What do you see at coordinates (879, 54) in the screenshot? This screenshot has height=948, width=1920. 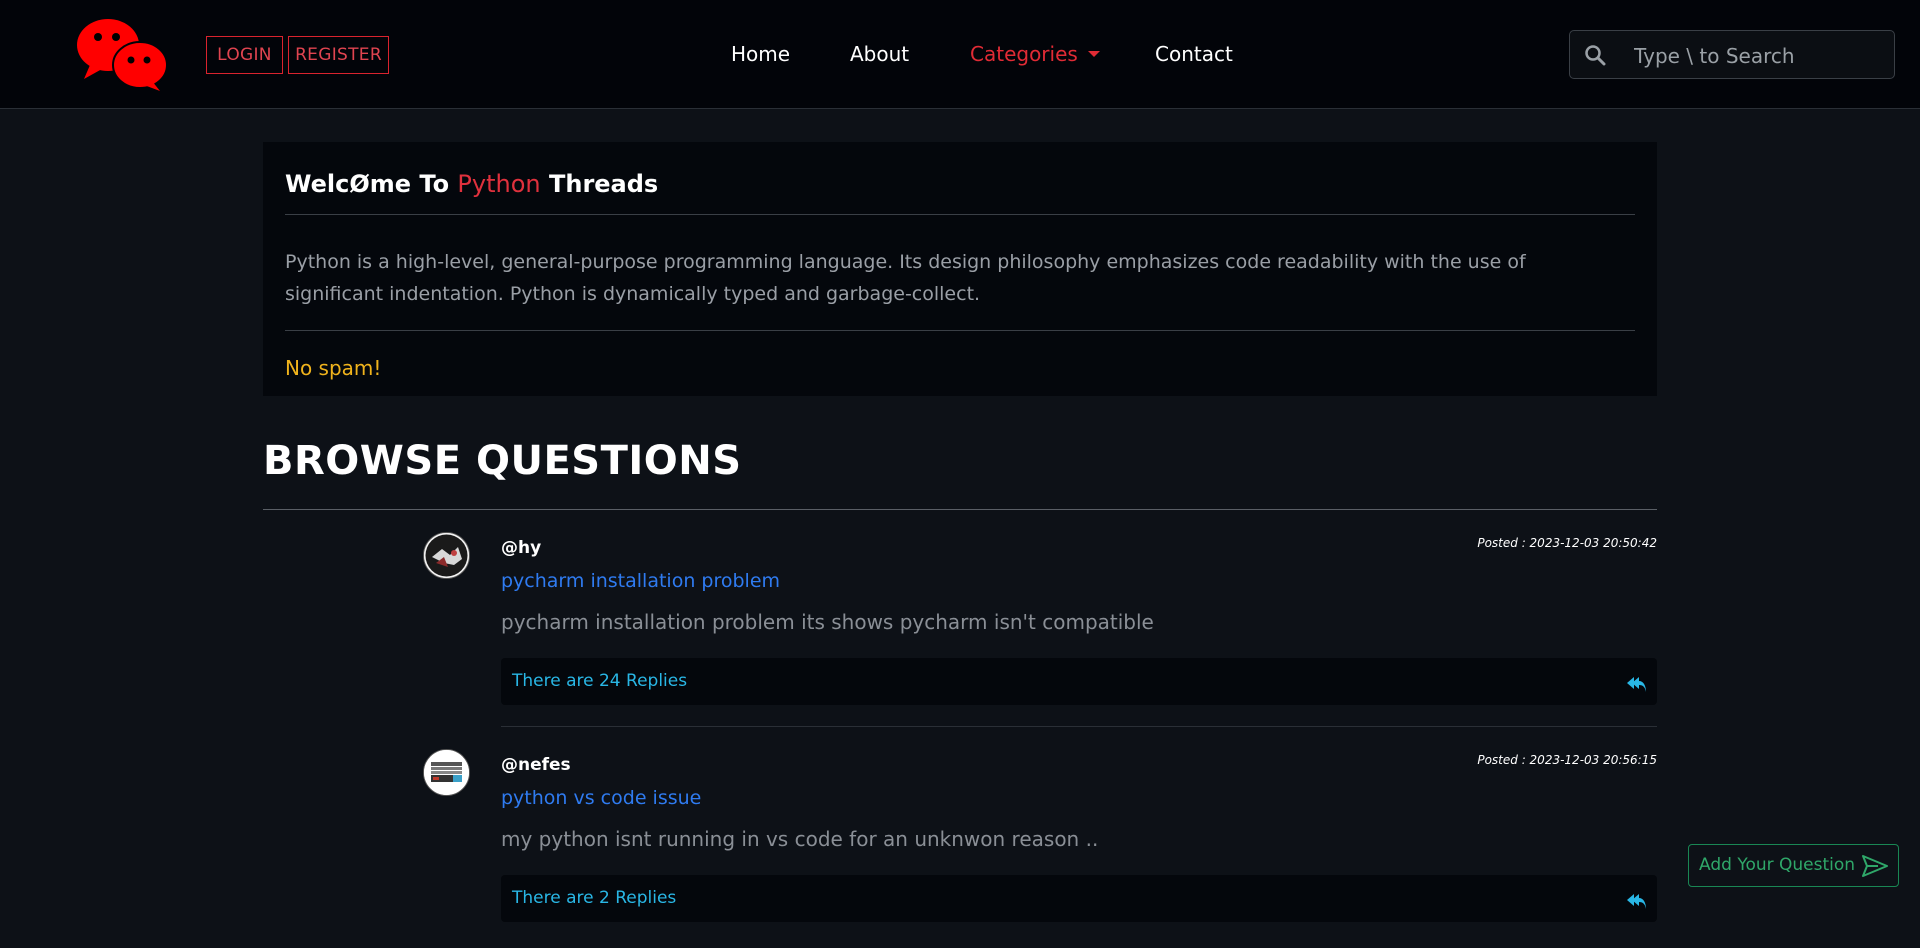 I see `nav-about-link: About` at bounding box center [879, 54].